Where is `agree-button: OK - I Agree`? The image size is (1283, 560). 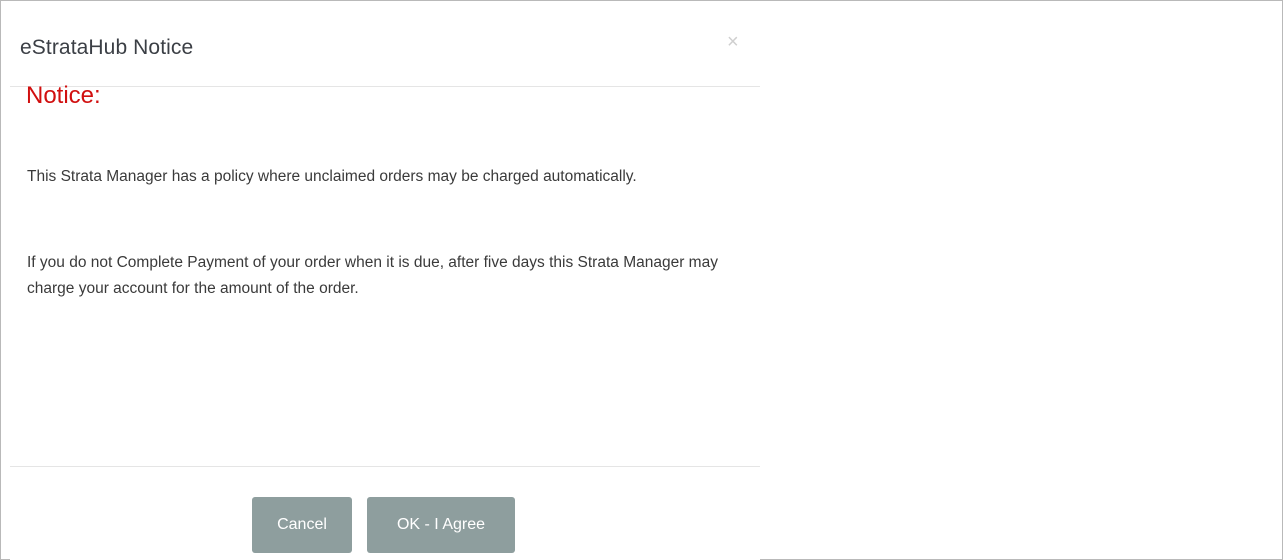
agree-button: OK - I Agree is located at coordinates (441, 525).